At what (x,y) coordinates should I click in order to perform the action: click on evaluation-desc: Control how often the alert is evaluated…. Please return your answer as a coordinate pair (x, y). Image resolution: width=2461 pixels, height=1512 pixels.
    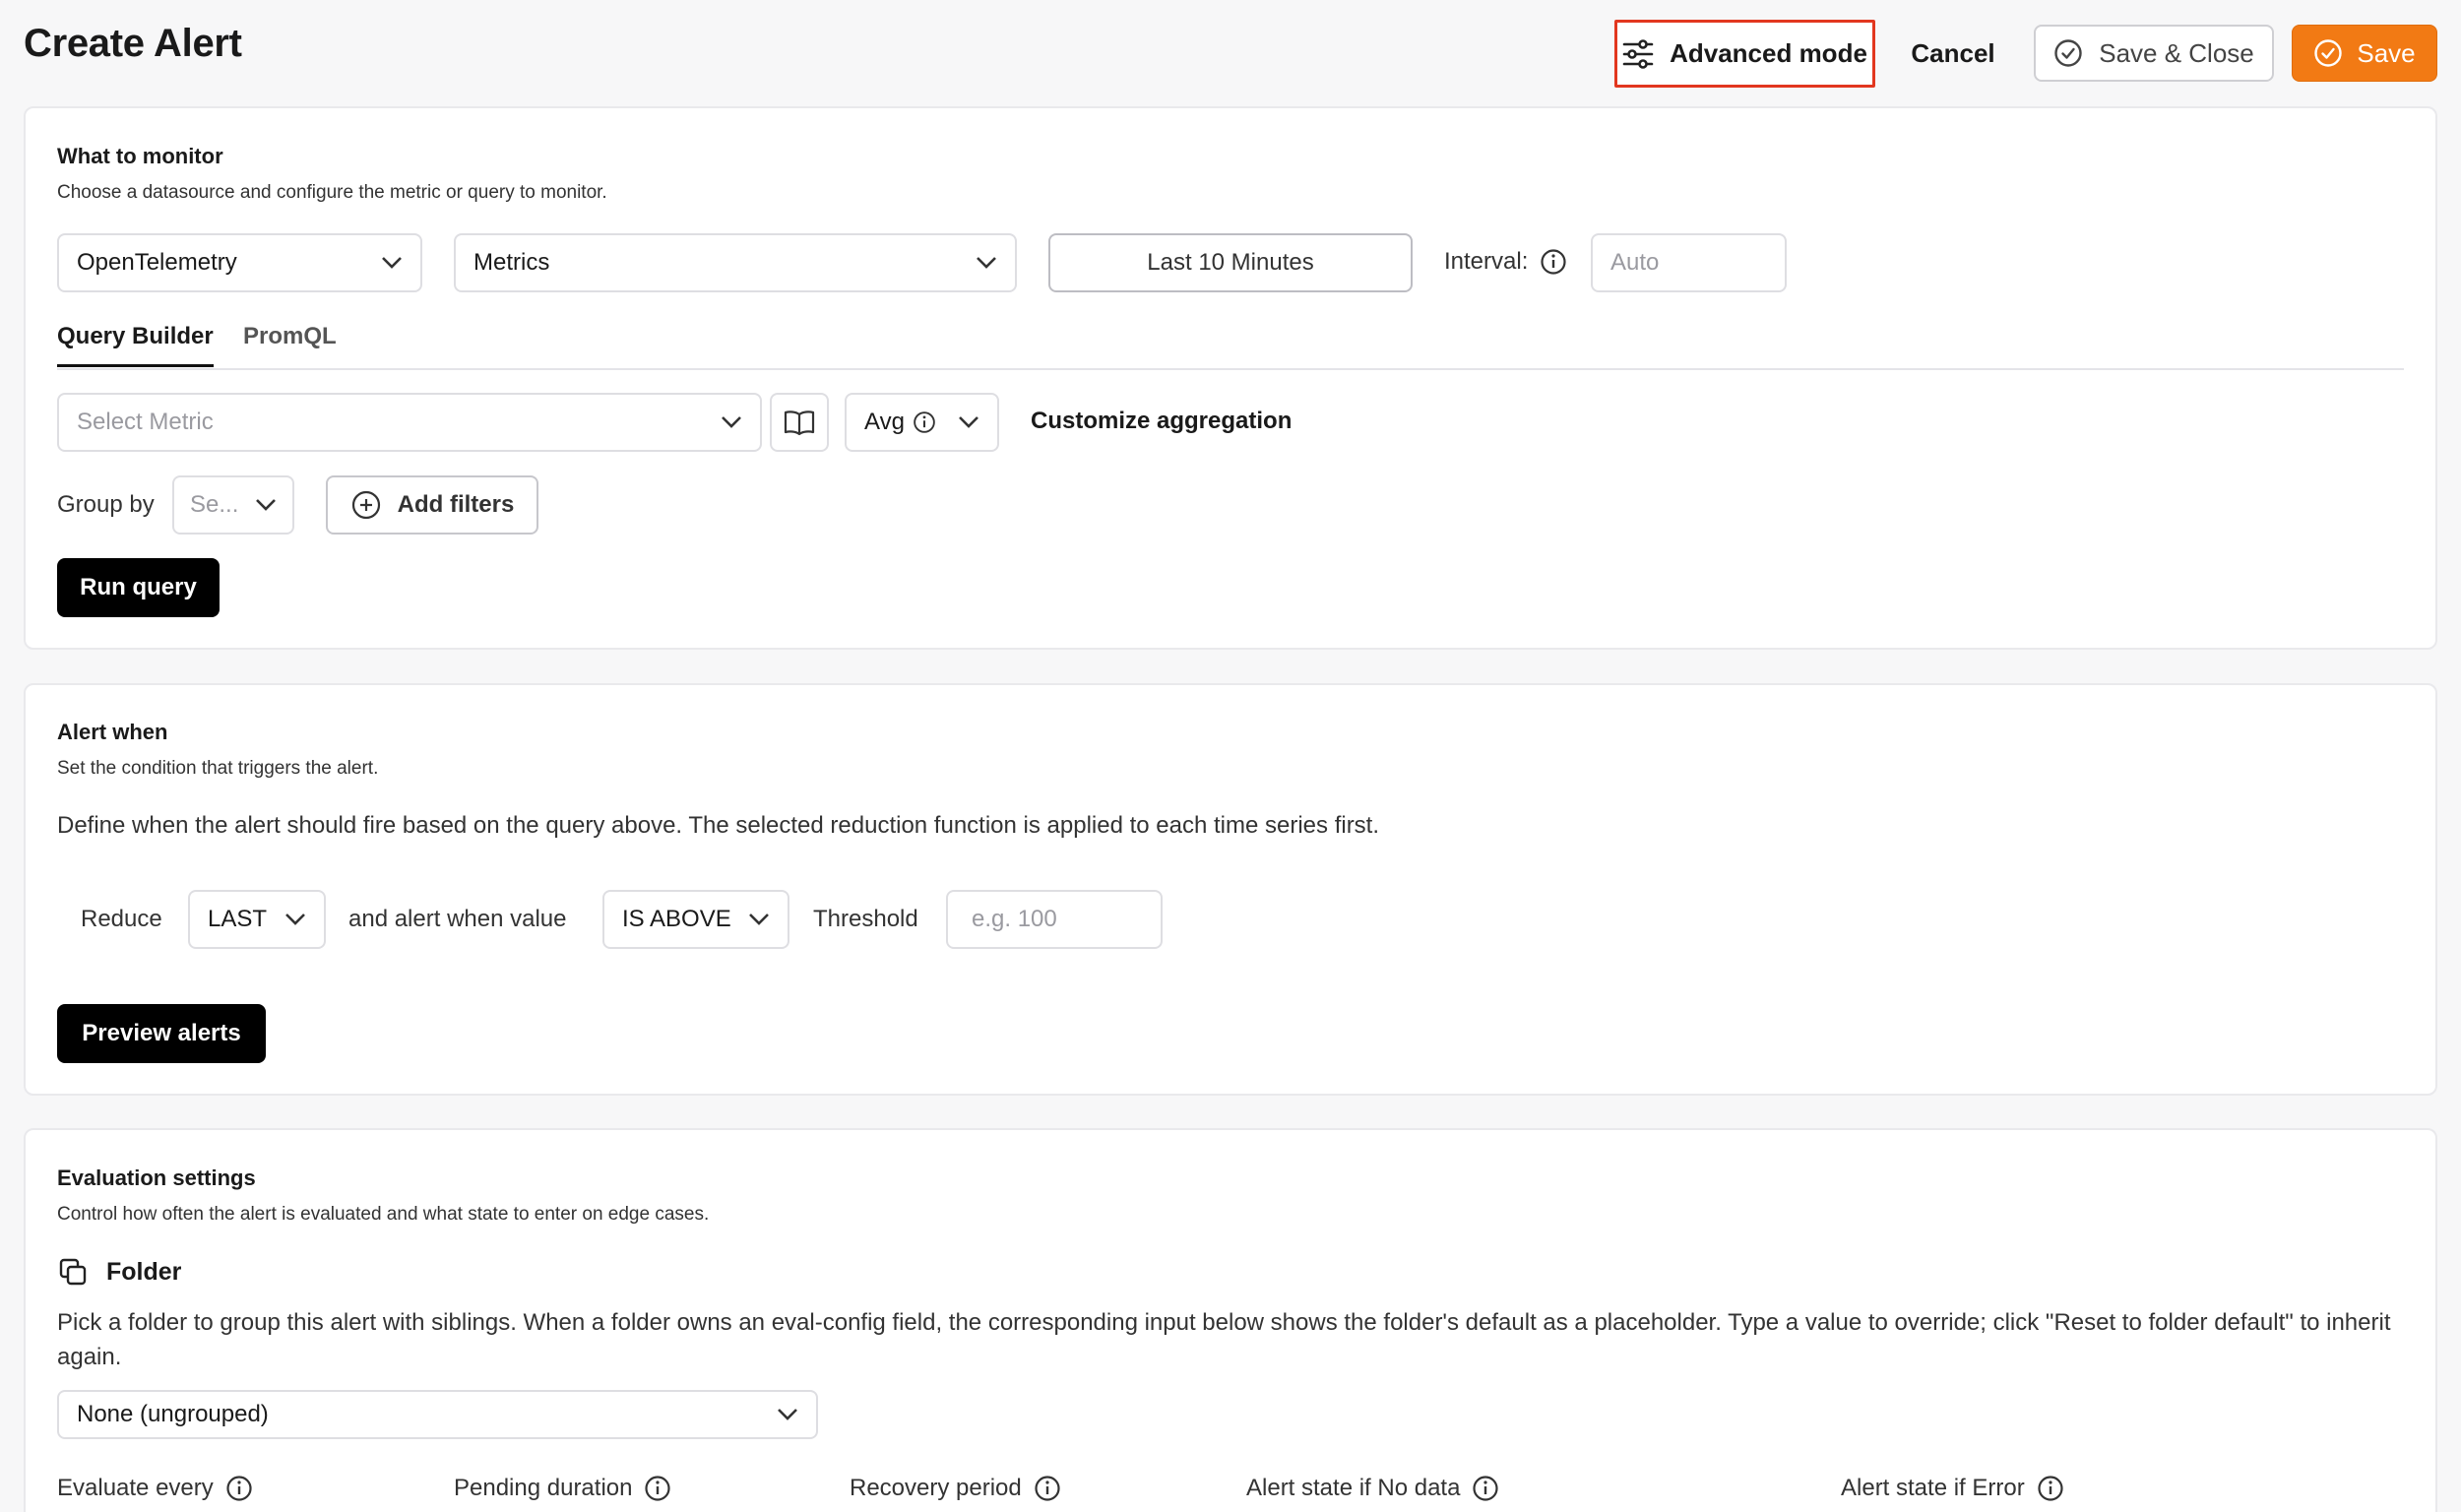
    Looking at the image, I should click on (383, 1214).